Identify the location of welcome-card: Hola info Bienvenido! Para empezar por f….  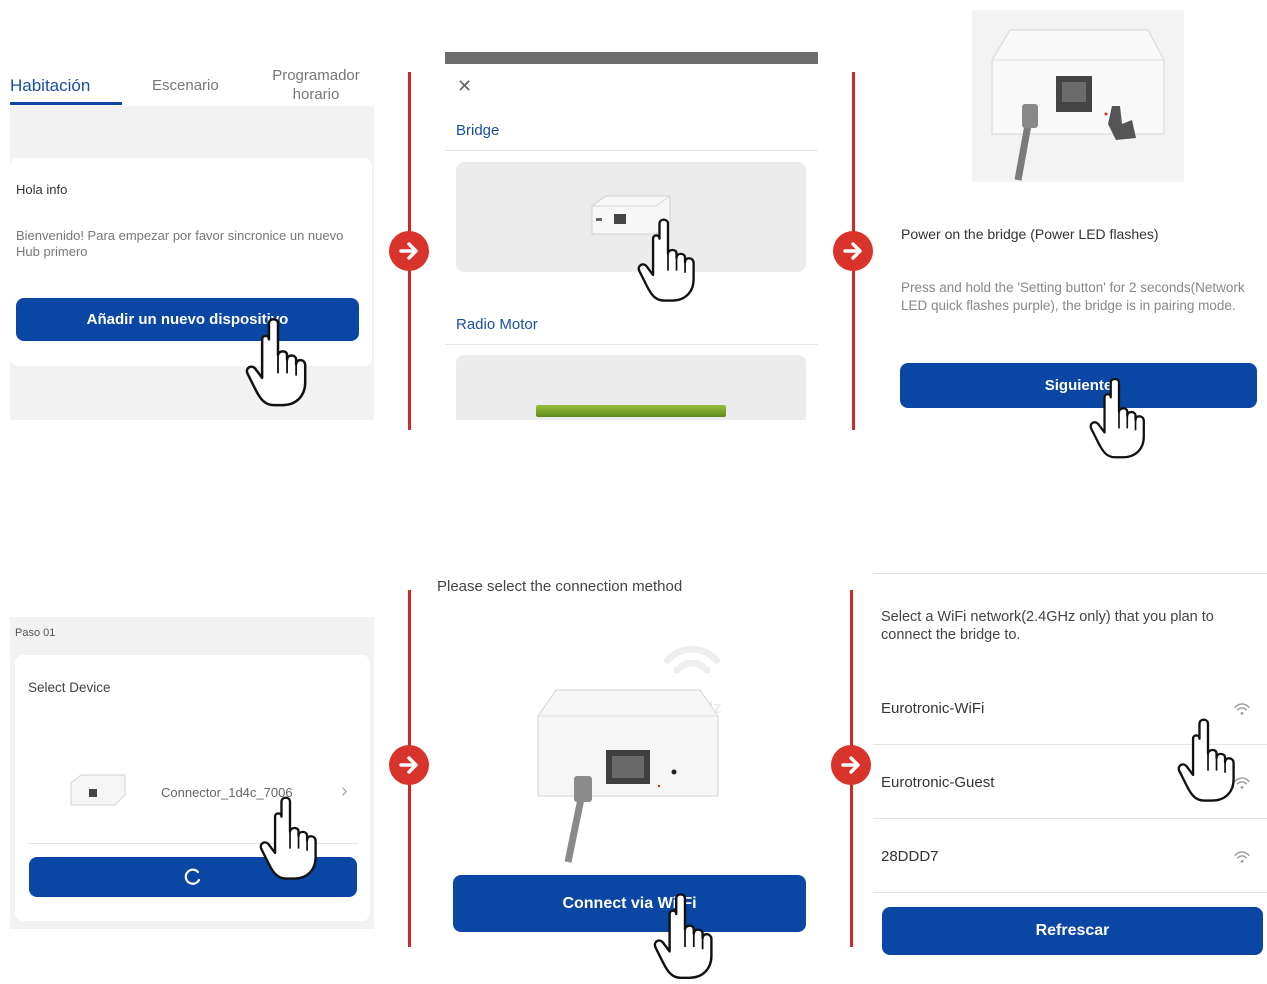
(191, 262).